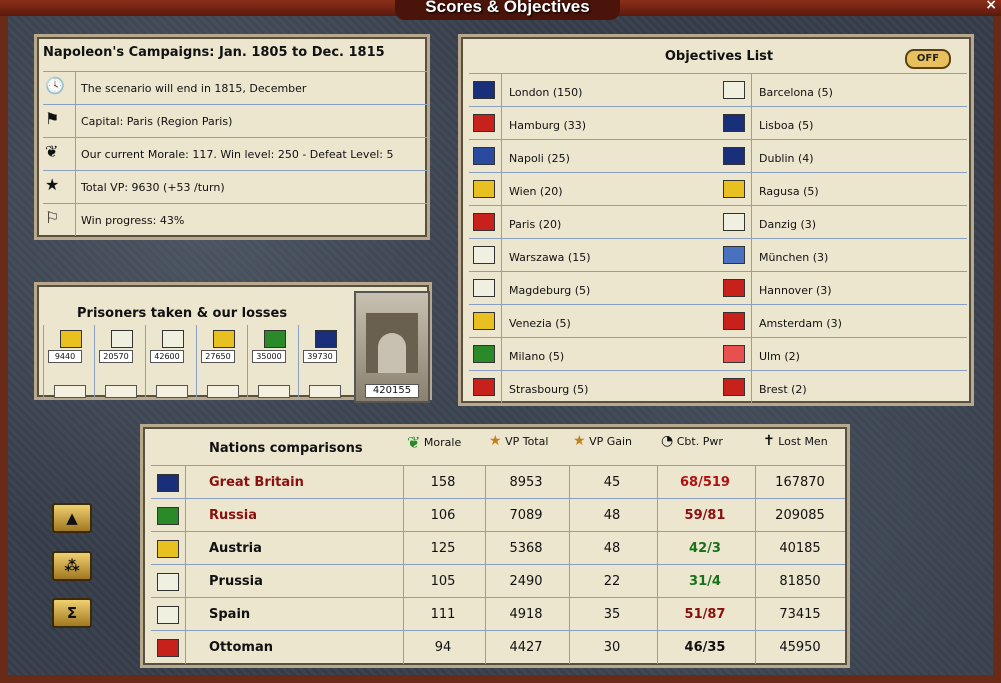  Describe the element at coordinates (443, 581) in the screenshot. I see `nation-morale-cell: 105` at that location.